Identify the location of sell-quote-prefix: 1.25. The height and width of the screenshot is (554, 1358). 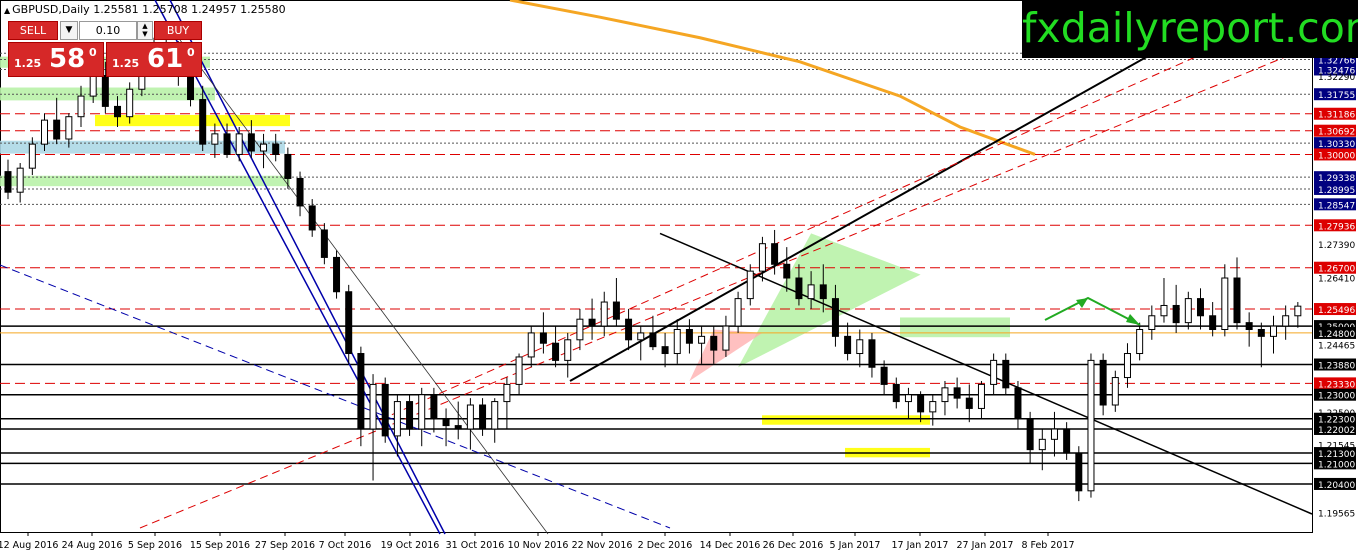
(28, 63).